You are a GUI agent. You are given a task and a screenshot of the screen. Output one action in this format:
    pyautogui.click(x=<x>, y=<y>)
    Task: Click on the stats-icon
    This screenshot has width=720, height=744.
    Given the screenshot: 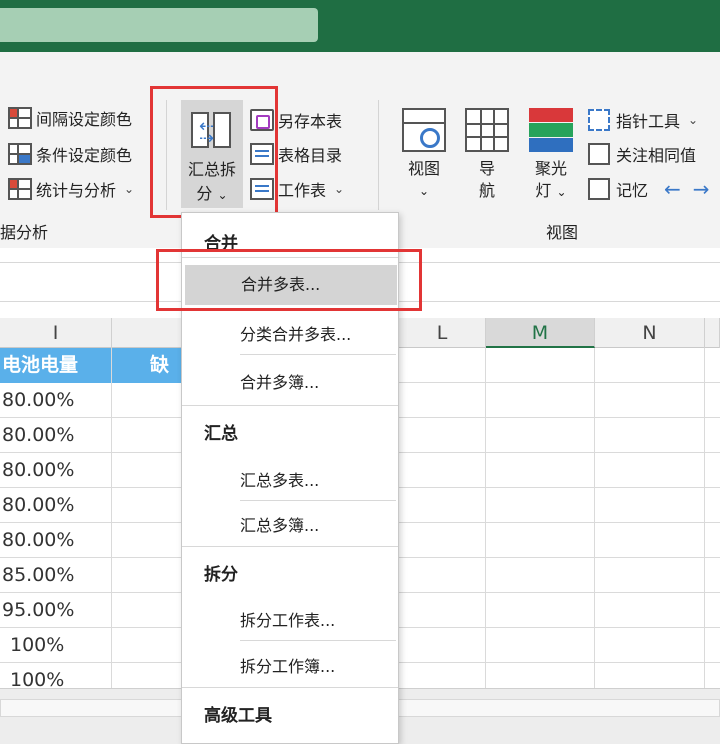 What is the action you would take?
    pyautogui.click(x=20, y=189)
    